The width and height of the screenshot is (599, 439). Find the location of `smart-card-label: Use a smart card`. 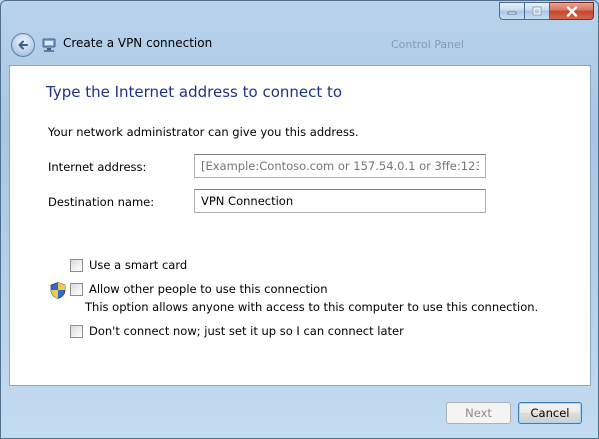

smart-card-label: Use a smart card is located at coordinates (138, 265).